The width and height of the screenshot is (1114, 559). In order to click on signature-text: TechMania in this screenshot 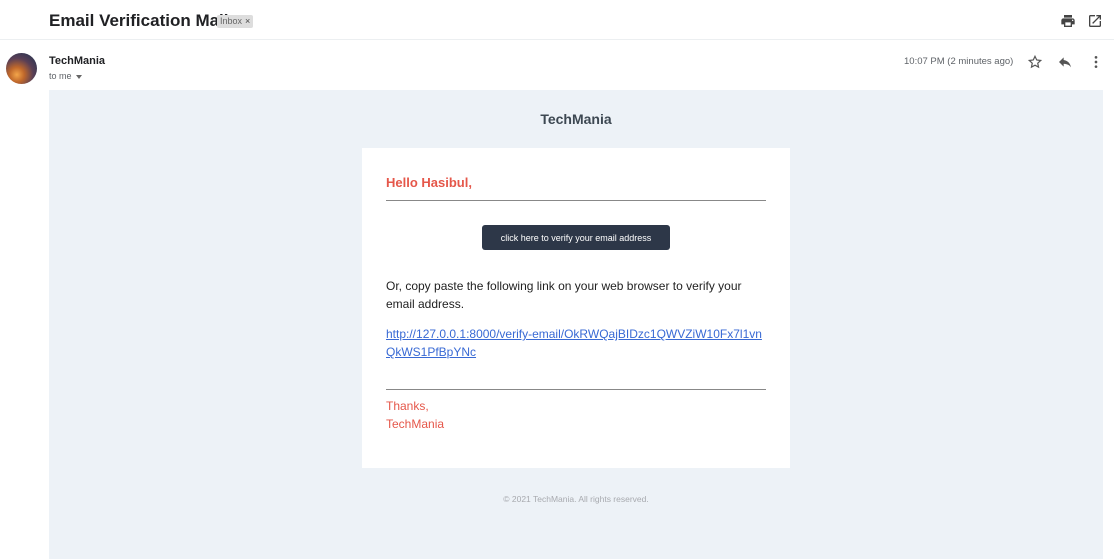, I will do `click(415, 424)`.